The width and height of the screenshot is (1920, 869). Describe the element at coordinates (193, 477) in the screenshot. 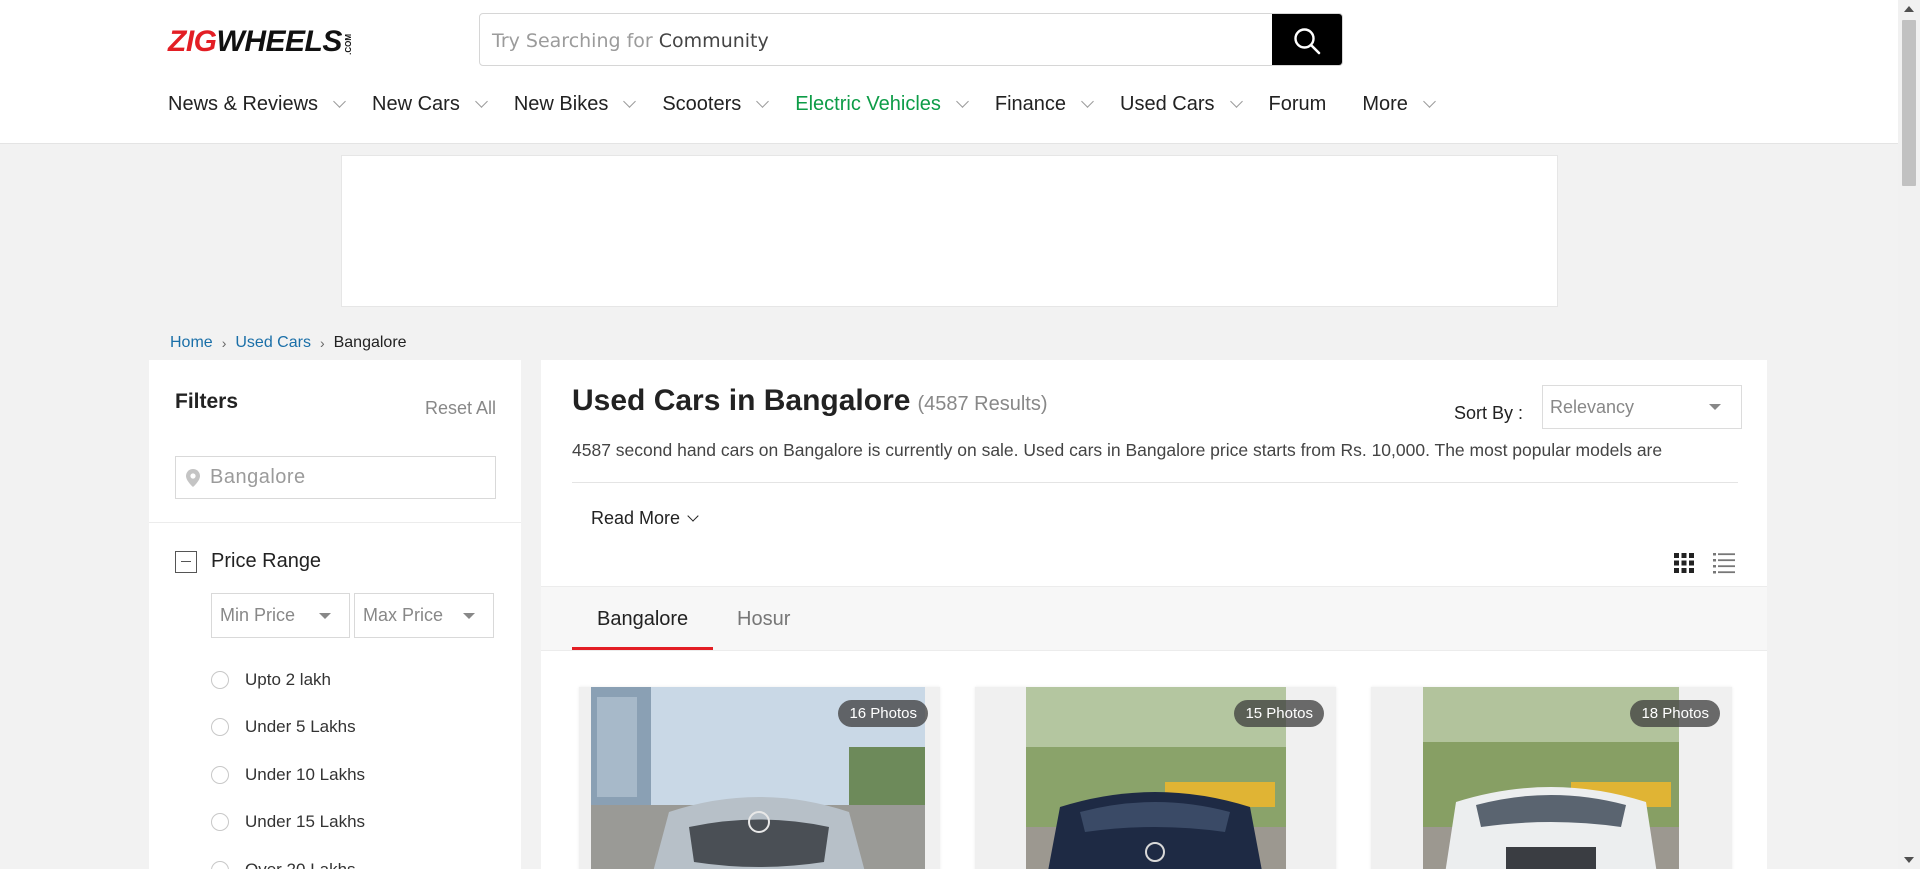

I see `location-pin-icon` at that location.